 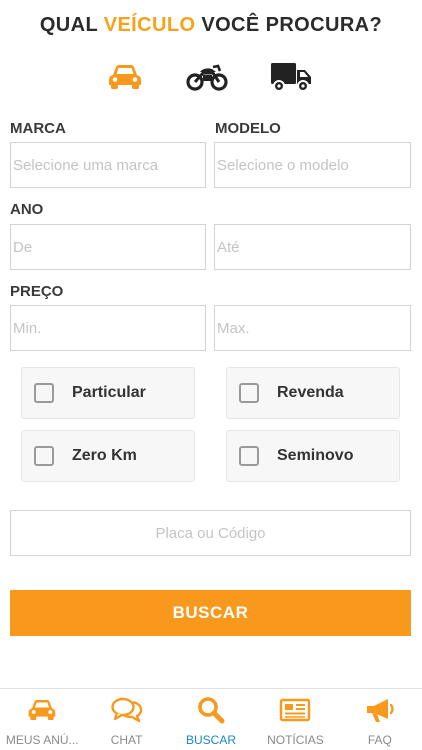 I want to click on tab-label: NOTÍCIAS, so click(x=295, y=740).